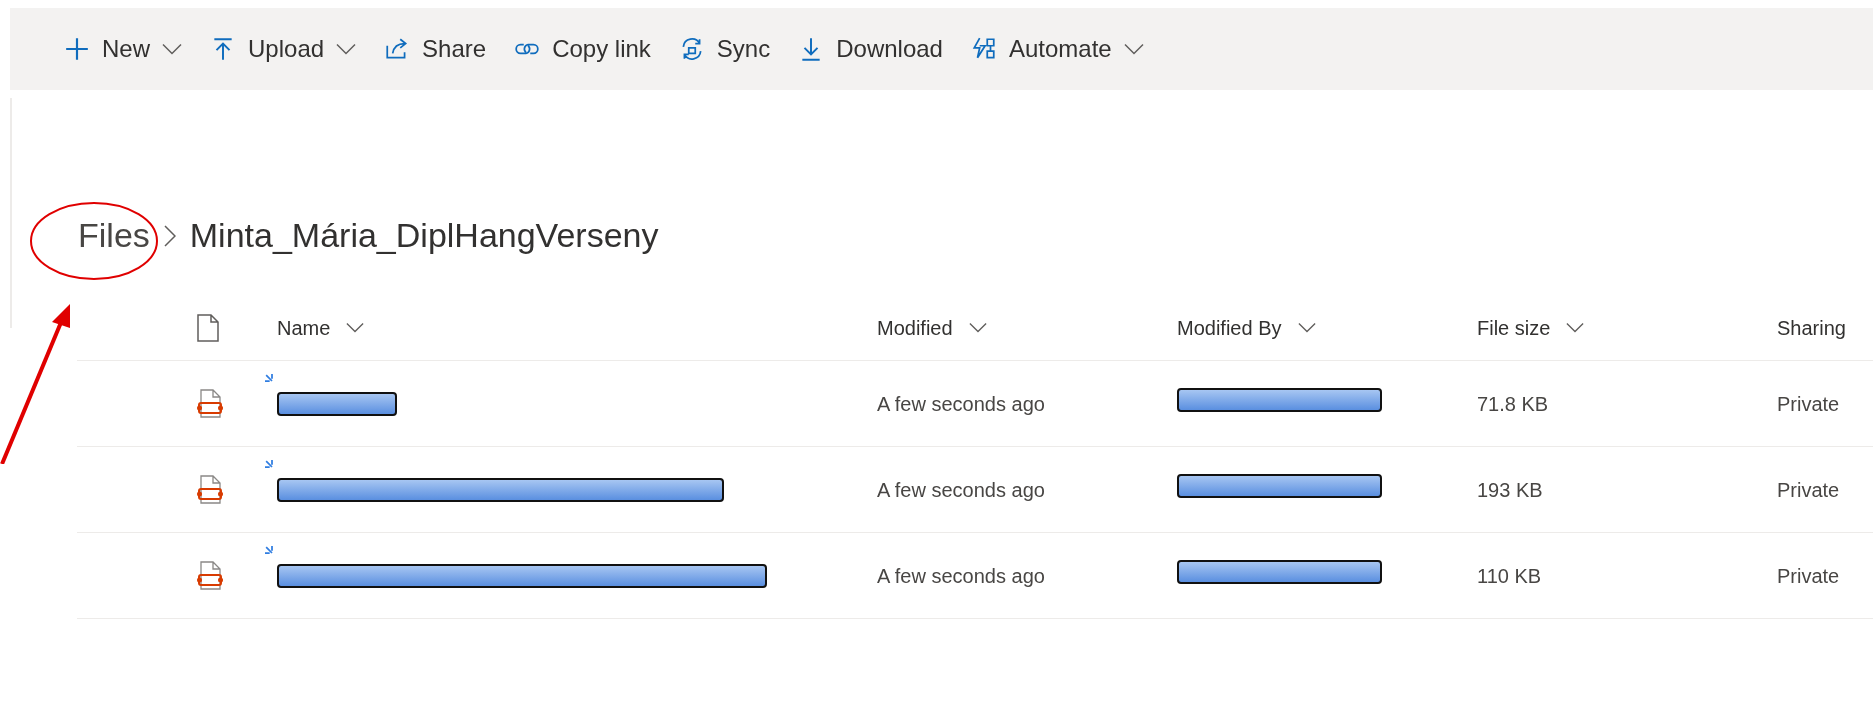 The image size is (1873, 701). Describe the element at coordinates (169, 235) in the screenshot. I see `chevron-right-icon` at that location.